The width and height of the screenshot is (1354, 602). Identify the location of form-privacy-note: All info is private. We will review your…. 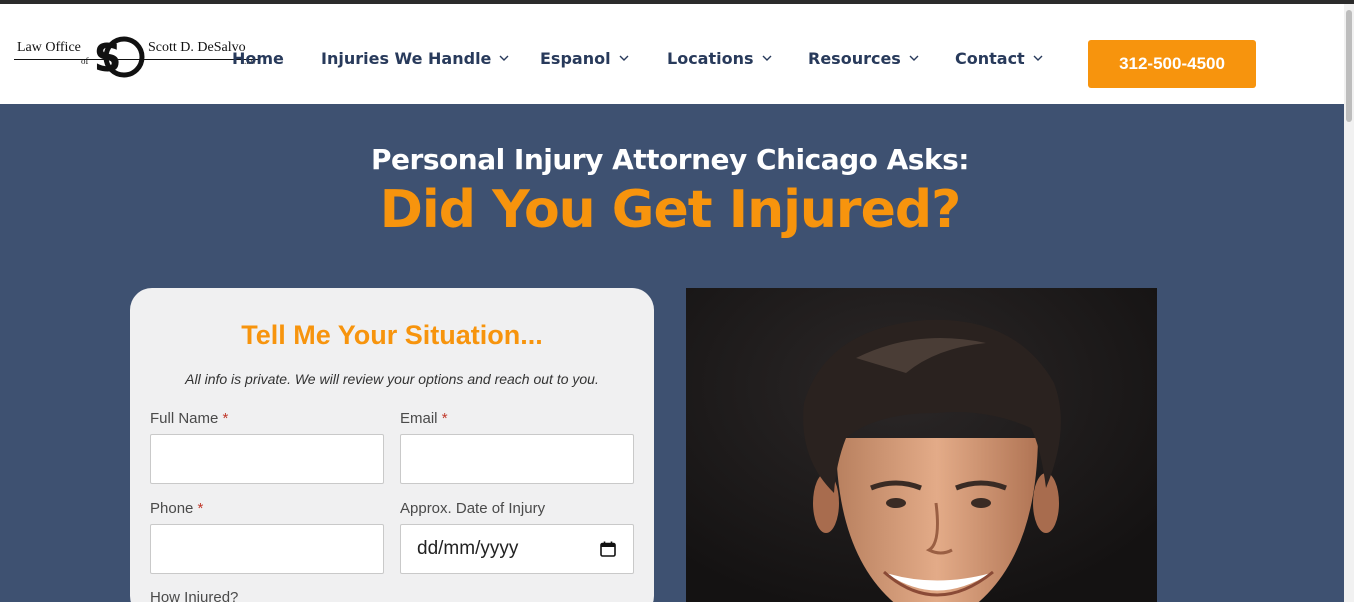
(392, 379).